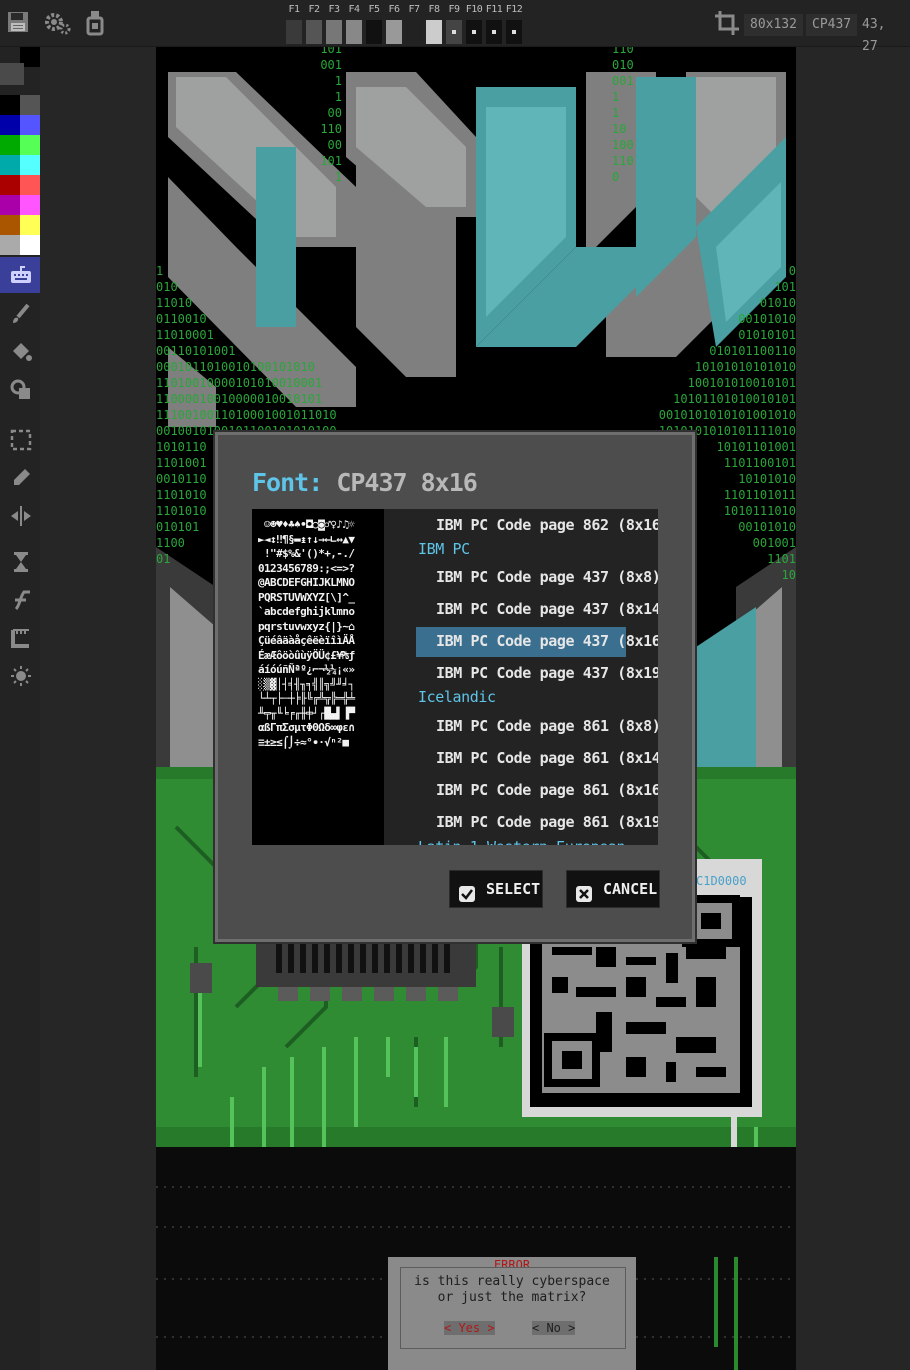 This screenshot has width=910, height=1370. What do you see at coordinates (306, 640) in the screenshot?
I see `preview-line: ÇüéâäàåçêëèïîìÄÅ` at bounding box center [306, 640].